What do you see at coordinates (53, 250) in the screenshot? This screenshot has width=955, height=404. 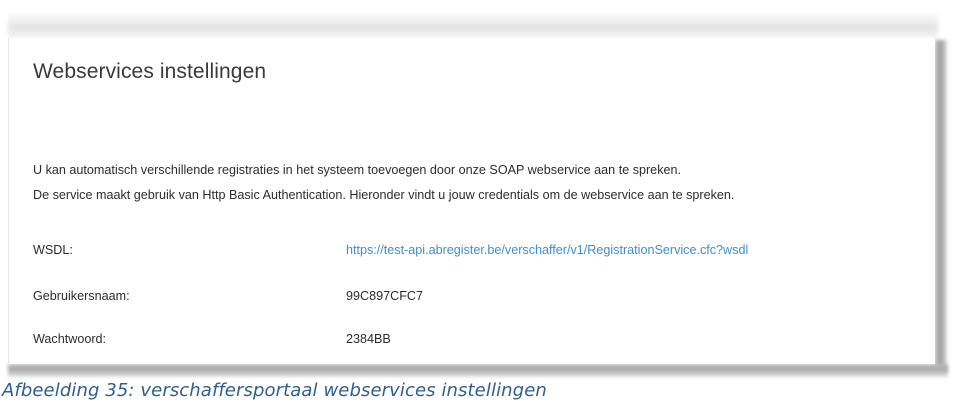 I see `wsdl-label: WSDL:` at bounding box center [53, 250].